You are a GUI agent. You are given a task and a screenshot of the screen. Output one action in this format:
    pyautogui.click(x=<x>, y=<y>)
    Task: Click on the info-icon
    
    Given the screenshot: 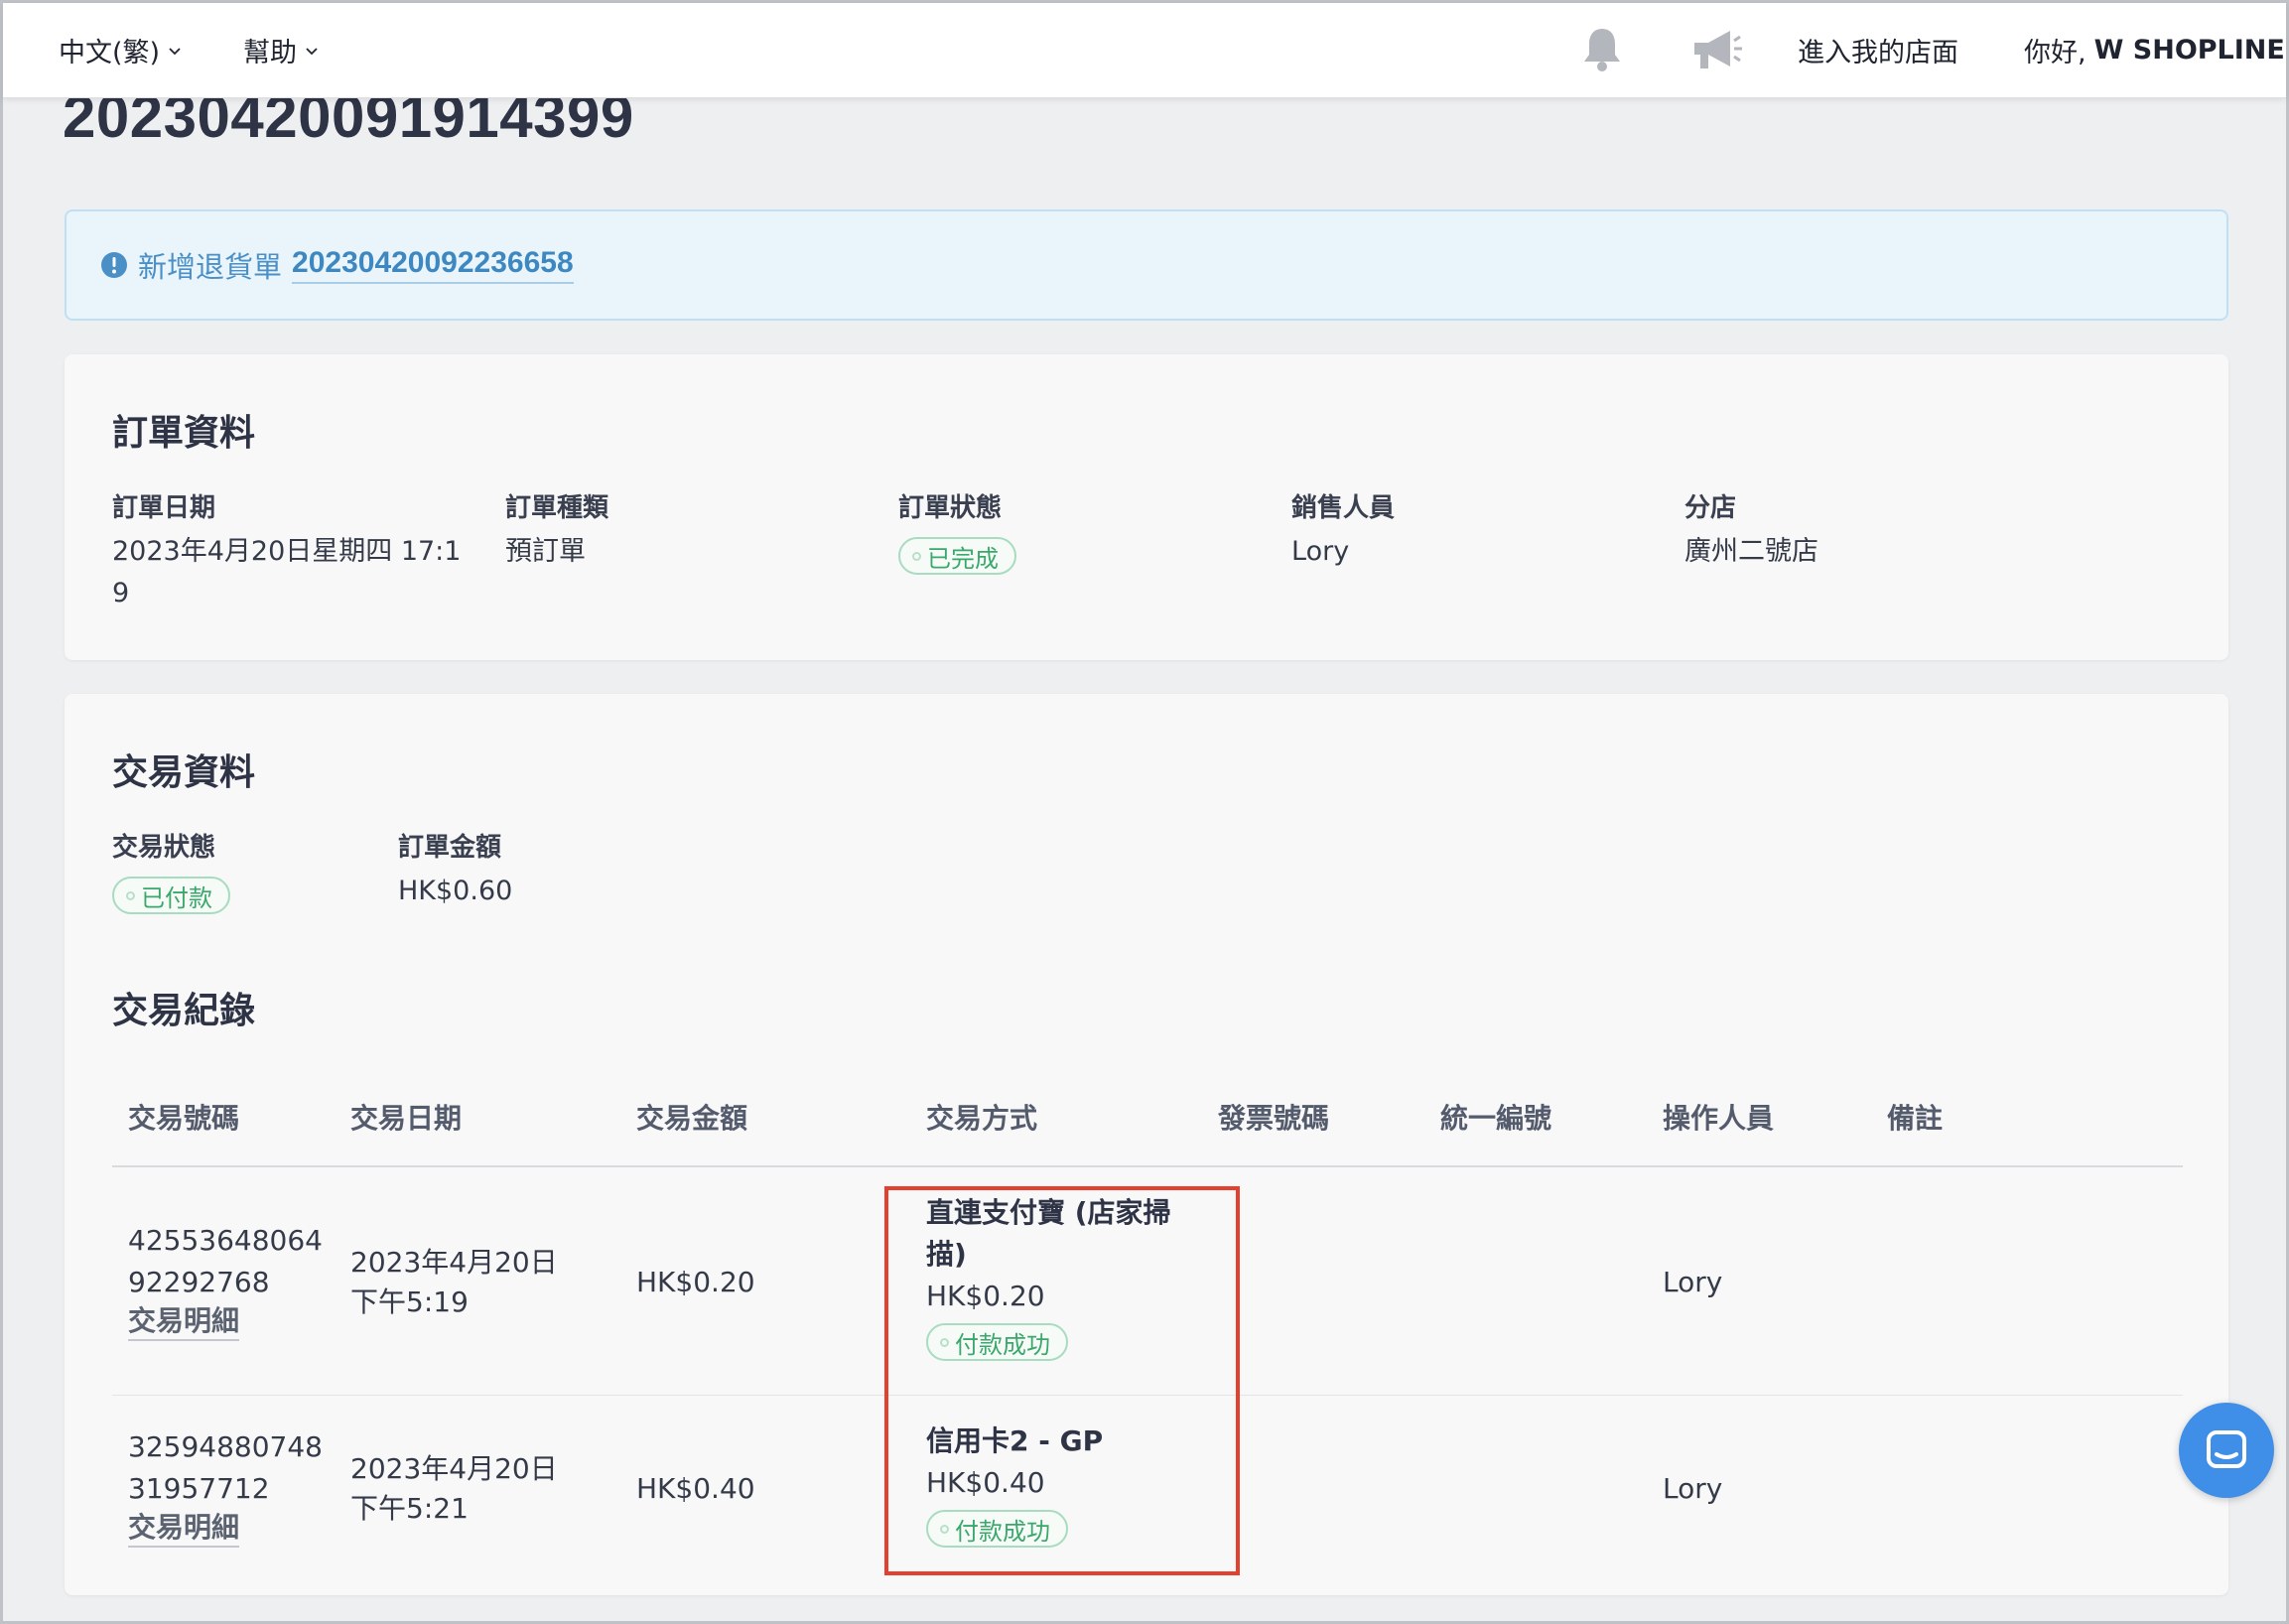 What is the action you would take?
    pyautogui.click(x=114, y=265)
    